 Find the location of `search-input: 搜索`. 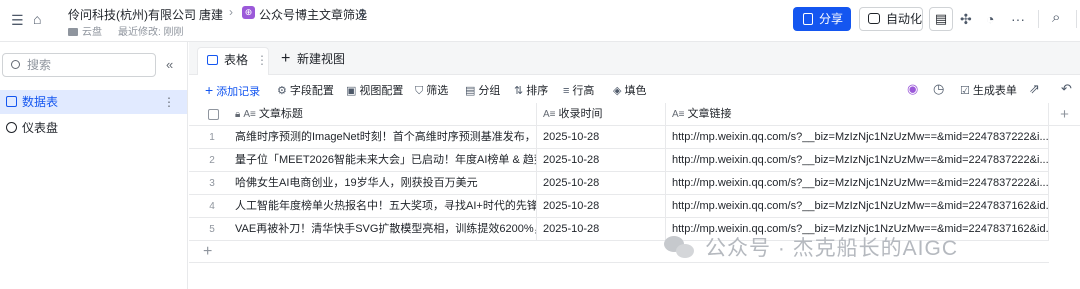

search-input: 搜索 is located at coordinates (79, 65).